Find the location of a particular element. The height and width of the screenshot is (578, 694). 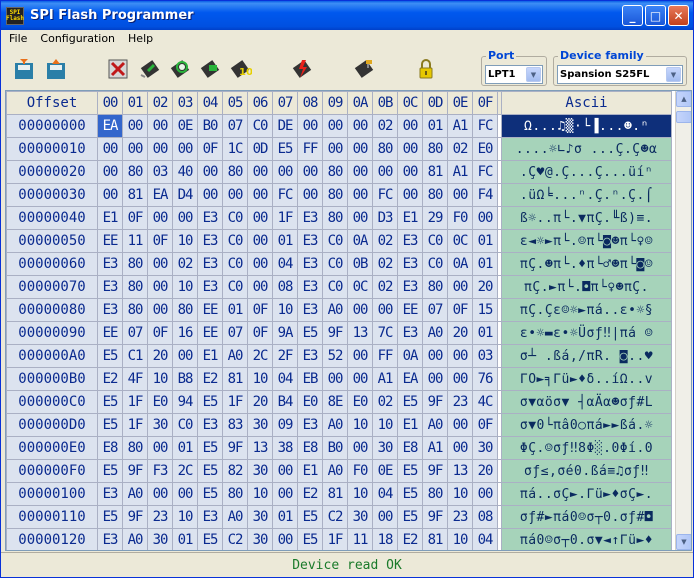

byte-cell: 02 is located at coordinates (385, 287).